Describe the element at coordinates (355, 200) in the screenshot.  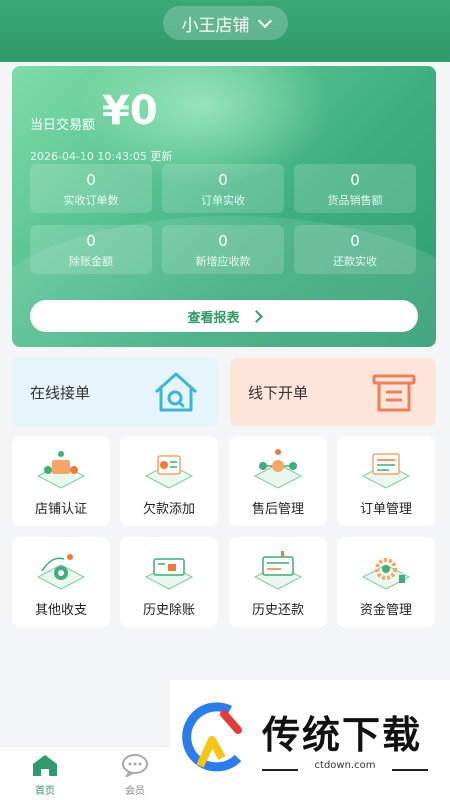
I see `stat-label: 货品销售额` at that location.